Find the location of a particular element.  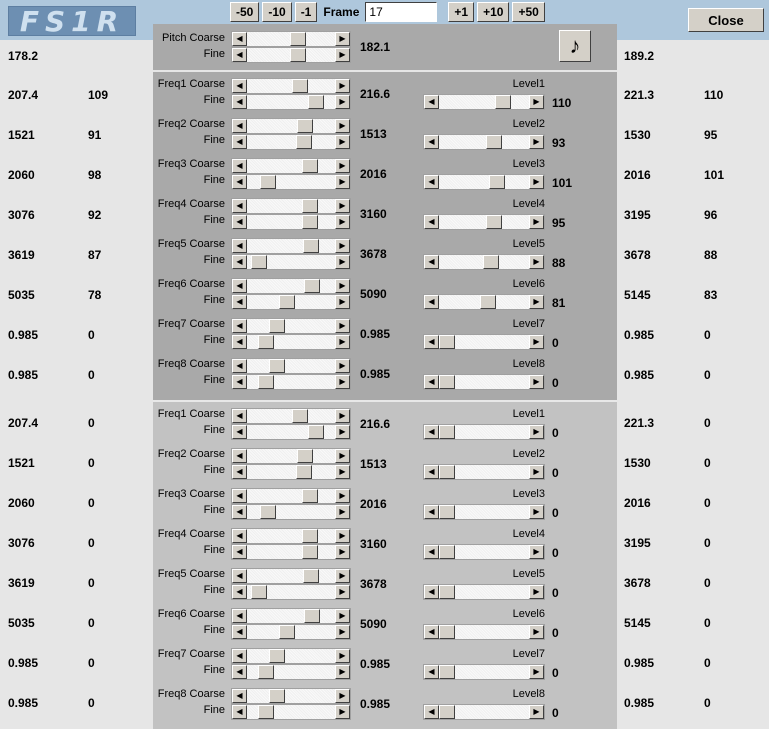

frame-minus-10-button: -10 is located at coordinates (277, 12).